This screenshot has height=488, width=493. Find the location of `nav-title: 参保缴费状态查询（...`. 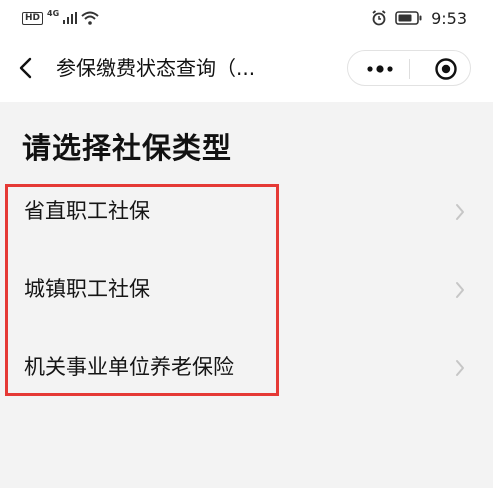

nav-title: 参保缴费状态查询（... is located at coordinates (156, 68).